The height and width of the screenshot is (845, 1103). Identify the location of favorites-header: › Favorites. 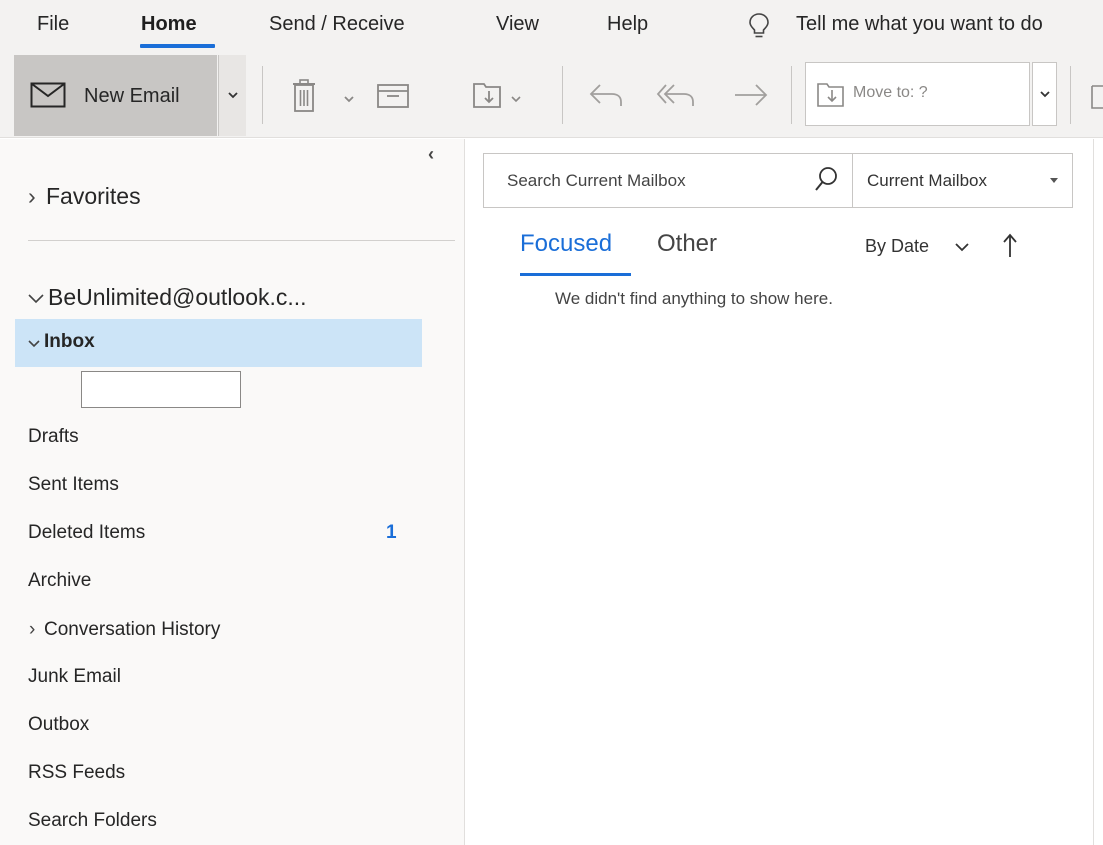
(84, 196).